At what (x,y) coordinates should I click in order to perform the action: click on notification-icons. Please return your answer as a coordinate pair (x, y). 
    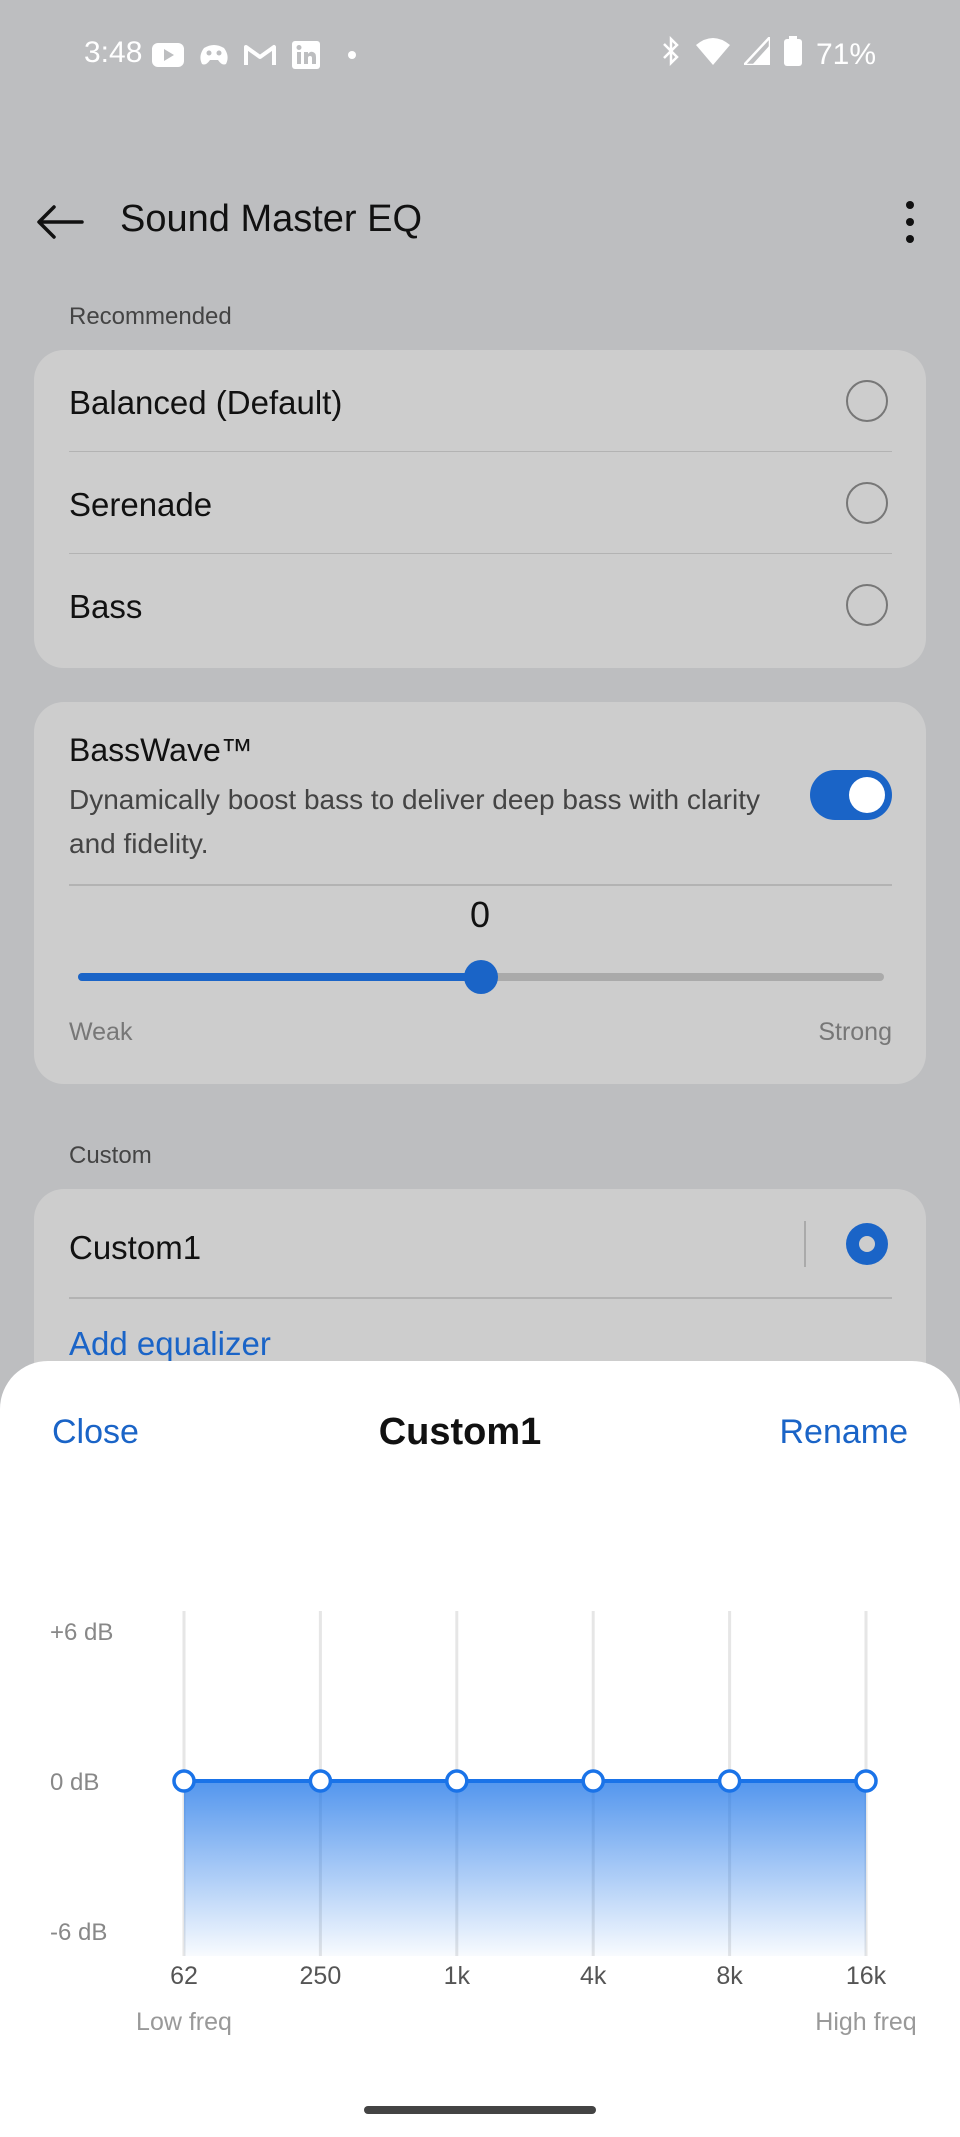
    Looking at the image, I should click on (254, 55).